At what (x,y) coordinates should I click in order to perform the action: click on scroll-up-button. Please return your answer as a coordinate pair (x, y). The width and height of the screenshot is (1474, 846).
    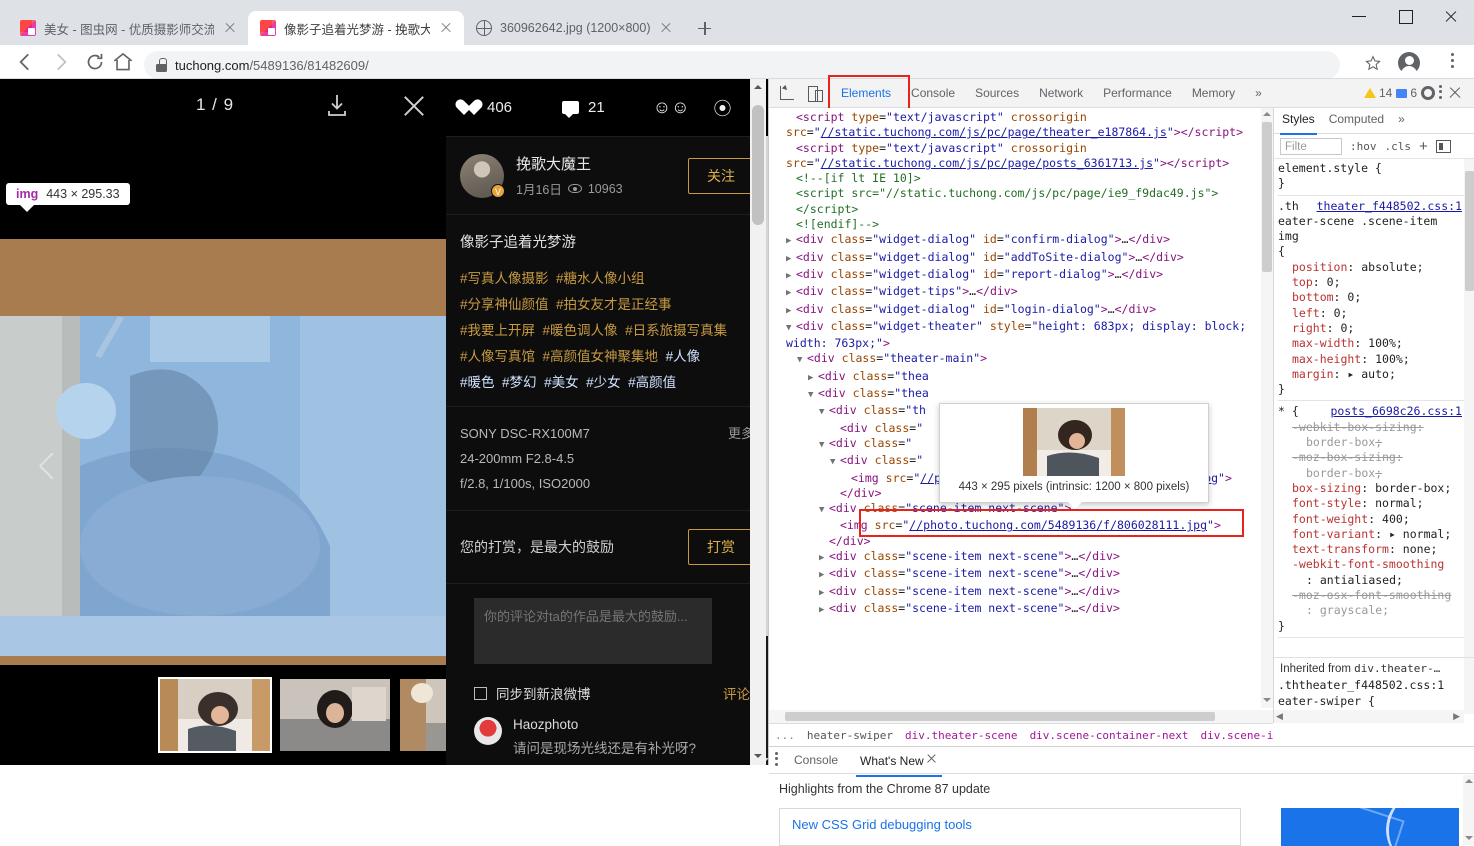
    Looking at the image, I should click on (758, 87).